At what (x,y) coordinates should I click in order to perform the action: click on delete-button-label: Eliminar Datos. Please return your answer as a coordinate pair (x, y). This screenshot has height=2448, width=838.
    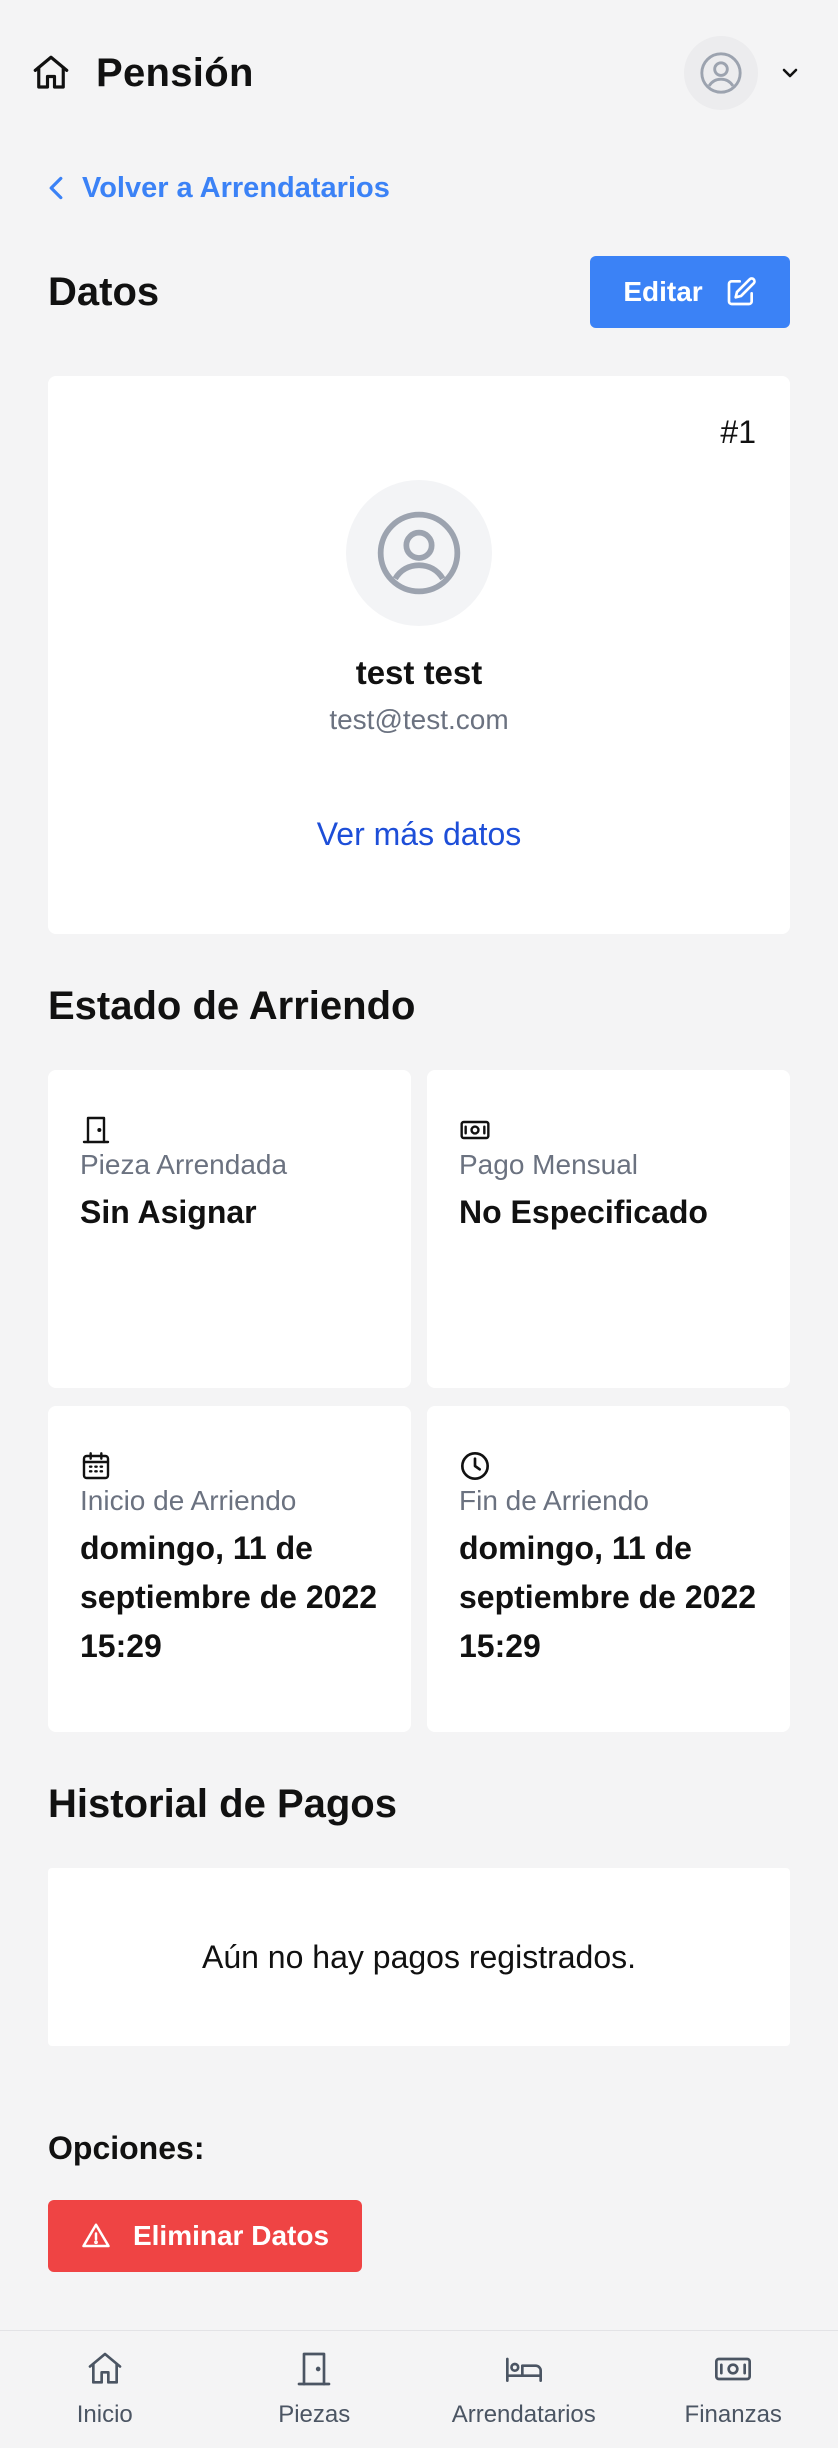
    Looking at the image, I should click on (231, 2235).